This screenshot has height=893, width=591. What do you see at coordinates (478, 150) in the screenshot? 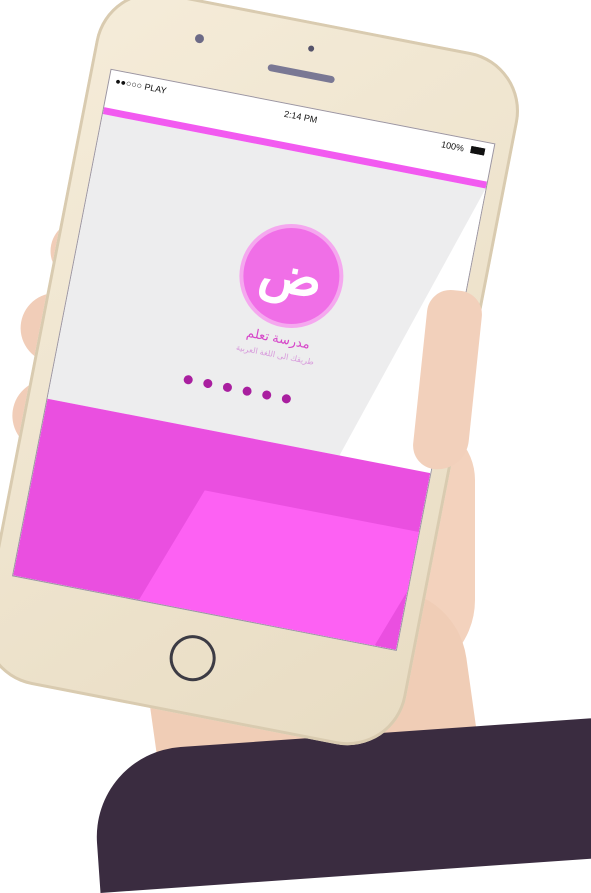
I see `battery-icon` at bounding box center [478, 150].